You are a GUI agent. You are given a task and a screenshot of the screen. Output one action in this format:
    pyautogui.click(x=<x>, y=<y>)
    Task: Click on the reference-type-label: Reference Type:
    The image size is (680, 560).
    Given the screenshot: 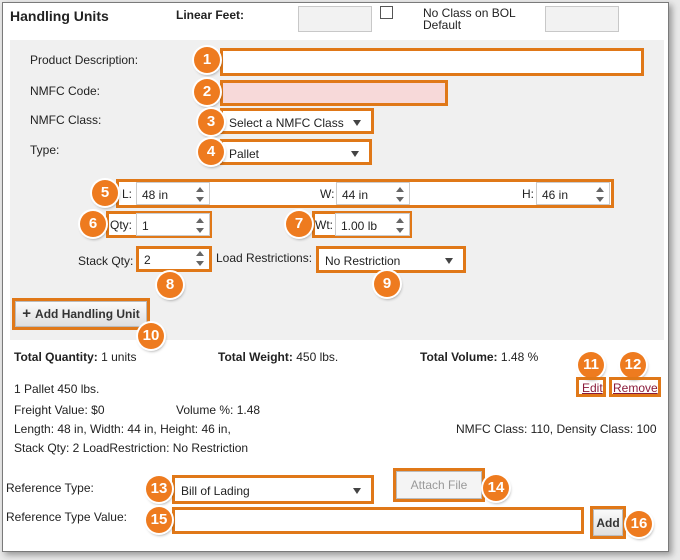 What is the action you would take?
    pyautogui.click(x=50, y=488)
    